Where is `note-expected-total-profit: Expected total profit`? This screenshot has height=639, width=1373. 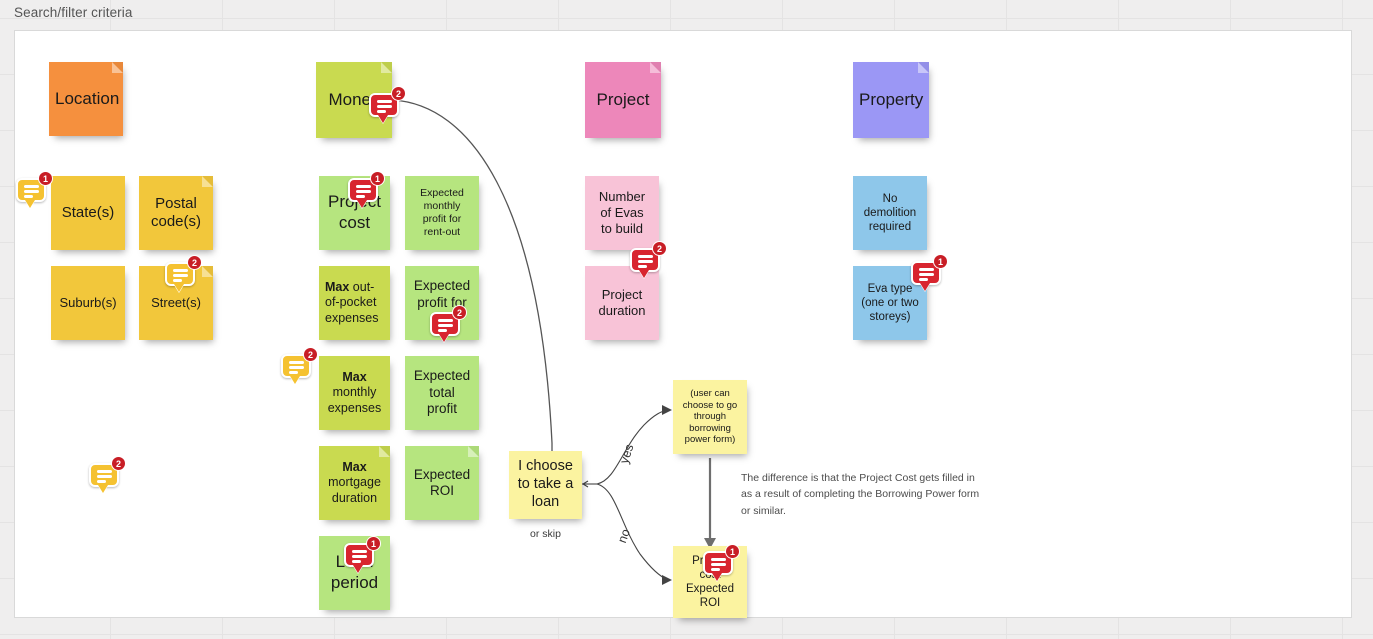 note-expected-total-profit: Expected total profit is located at coordinates (442, 393).